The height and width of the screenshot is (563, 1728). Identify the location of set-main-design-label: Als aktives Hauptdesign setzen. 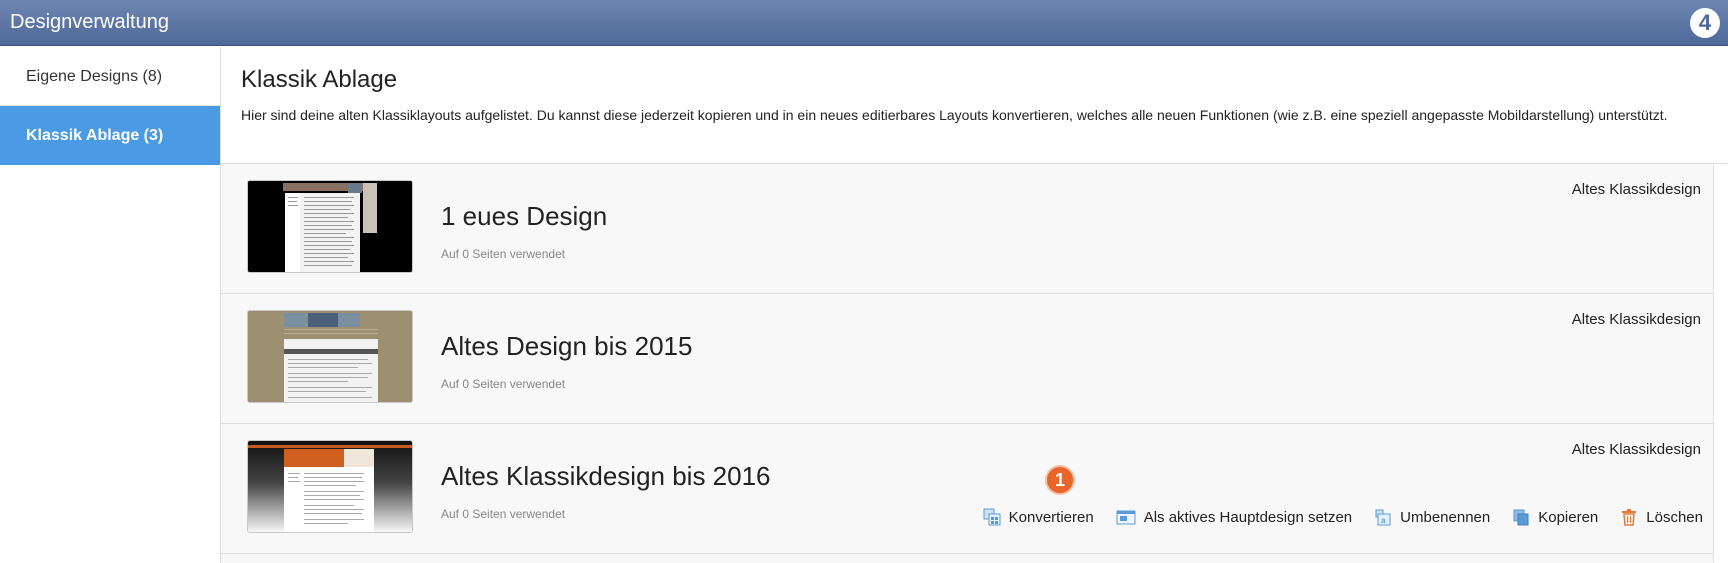
(1248, 517).